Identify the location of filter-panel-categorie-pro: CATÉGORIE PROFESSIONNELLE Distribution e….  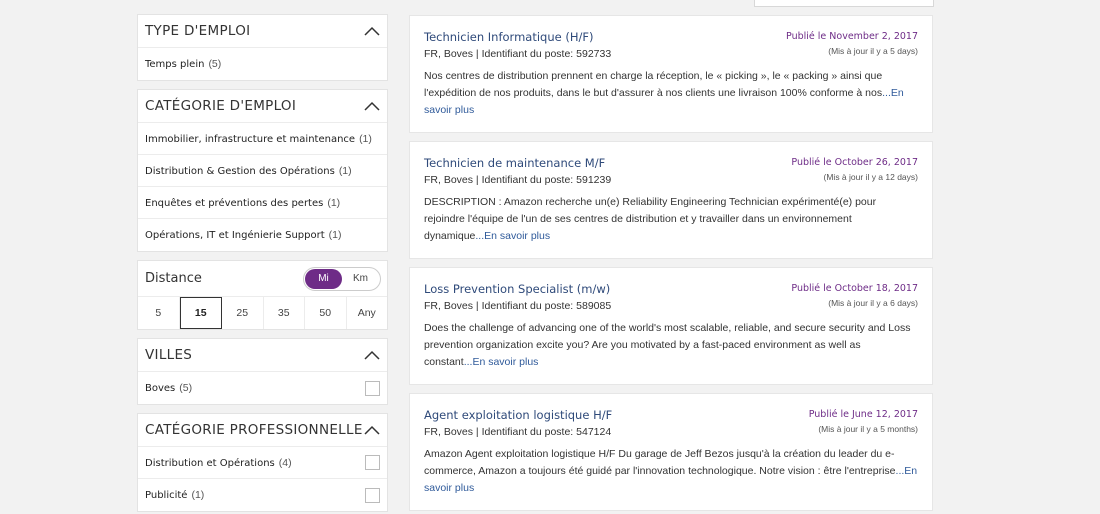
(262, 462).